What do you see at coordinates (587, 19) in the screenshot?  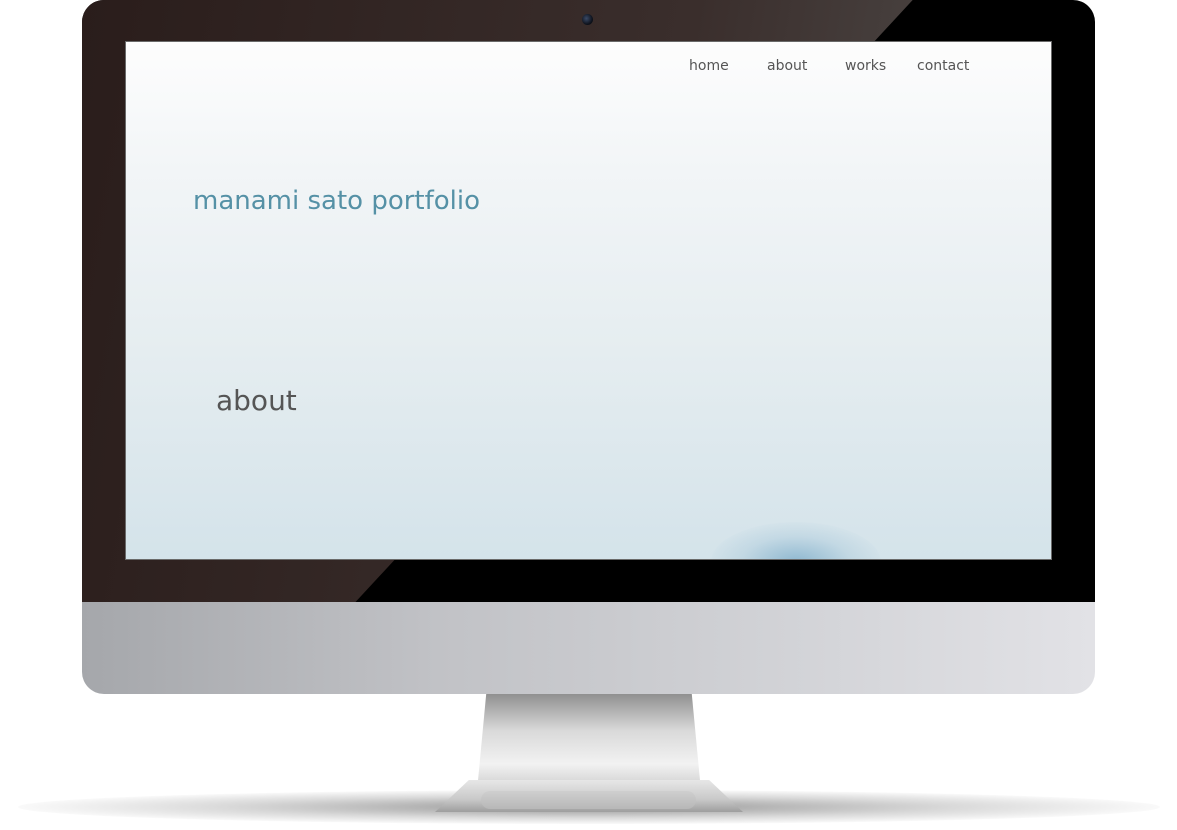 I see `camera-icon` at bounding box center [587, 19].